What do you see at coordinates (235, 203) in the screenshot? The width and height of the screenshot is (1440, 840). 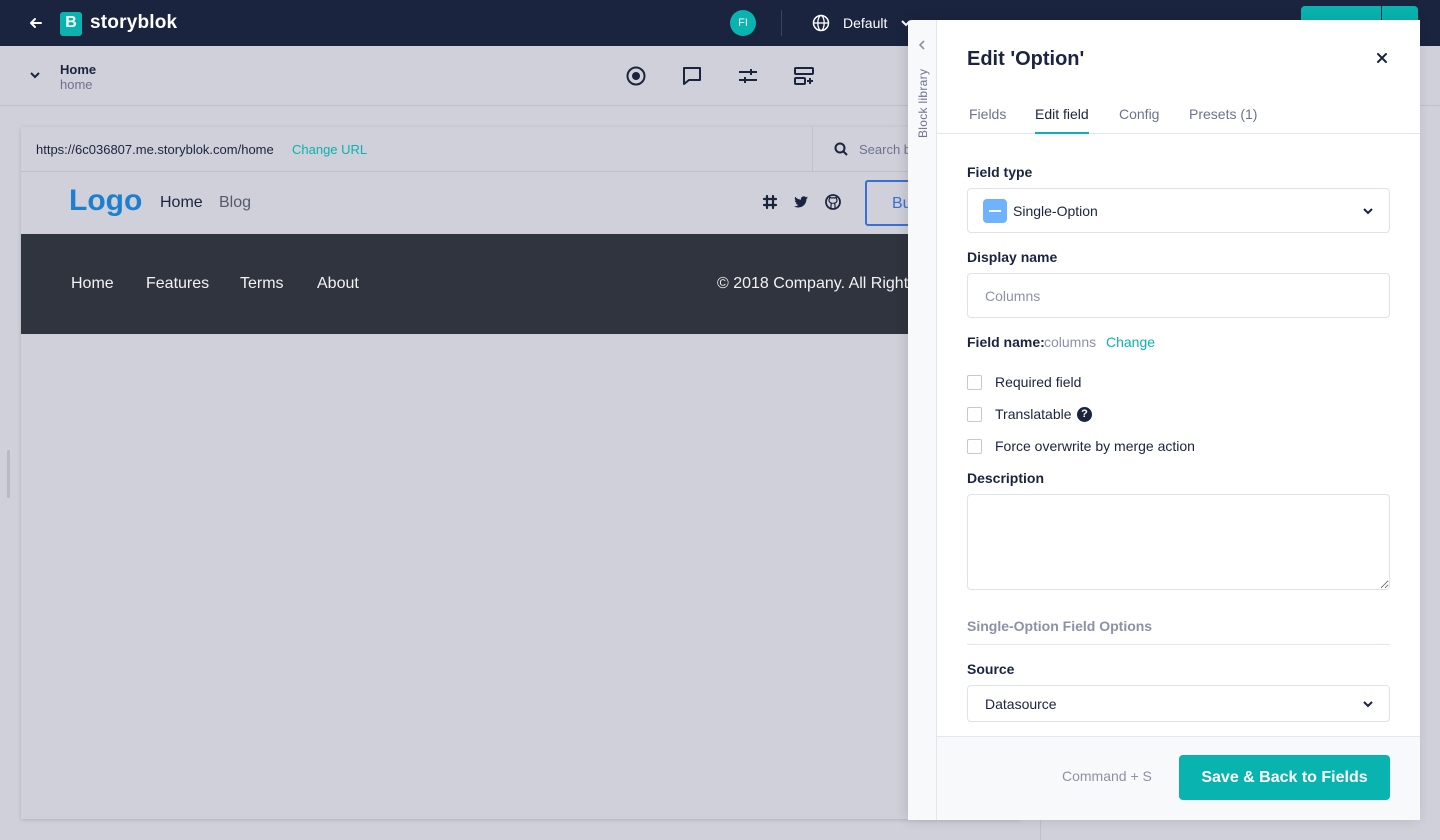 I see `site-nav-blog: Blog` at bounding box center [235, 203].